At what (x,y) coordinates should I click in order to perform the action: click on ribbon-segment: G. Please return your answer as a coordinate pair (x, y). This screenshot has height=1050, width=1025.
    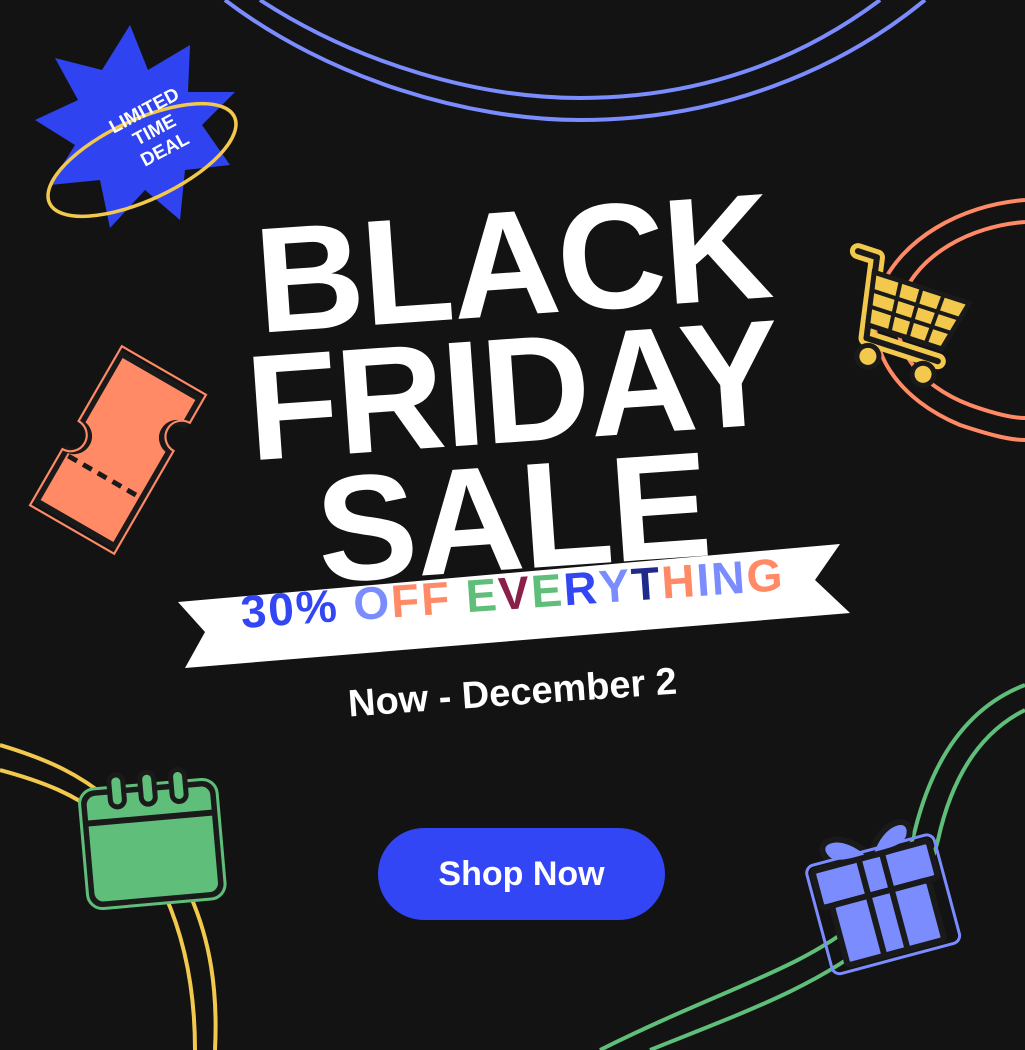
    Looking at the image, I should click on (765, 575).